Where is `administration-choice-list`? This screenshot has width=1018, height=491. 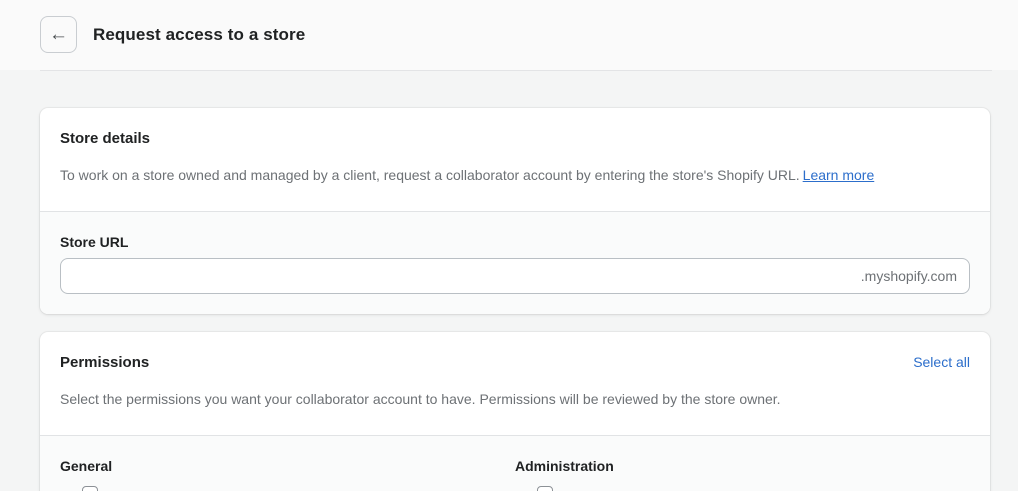 administration-choice-list is located at coordinates (742, 488).